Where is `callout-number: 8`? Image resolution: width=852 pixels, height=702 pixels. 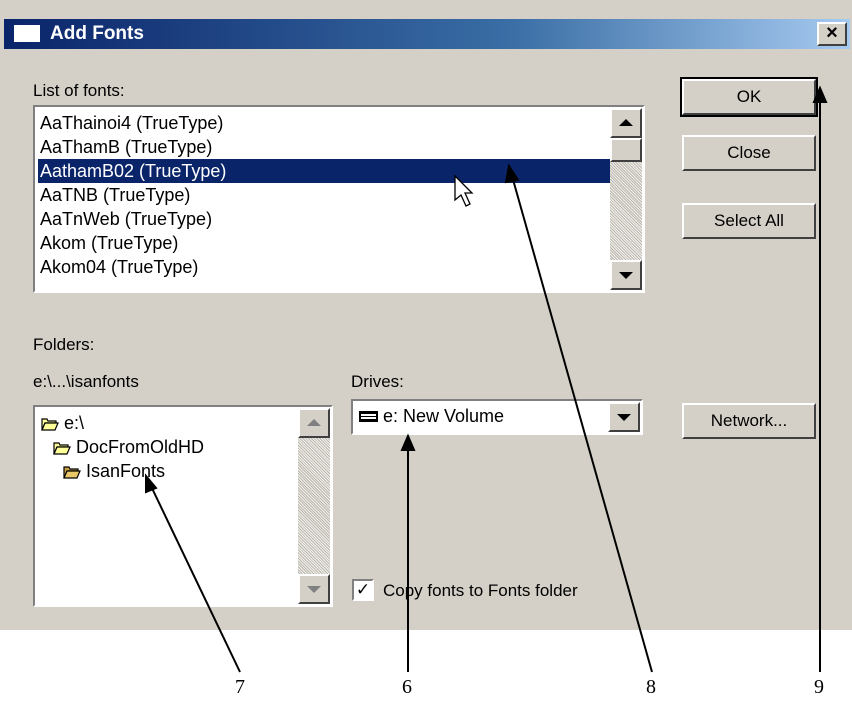
callout-number: 8 is located at coordinates (651, 687).